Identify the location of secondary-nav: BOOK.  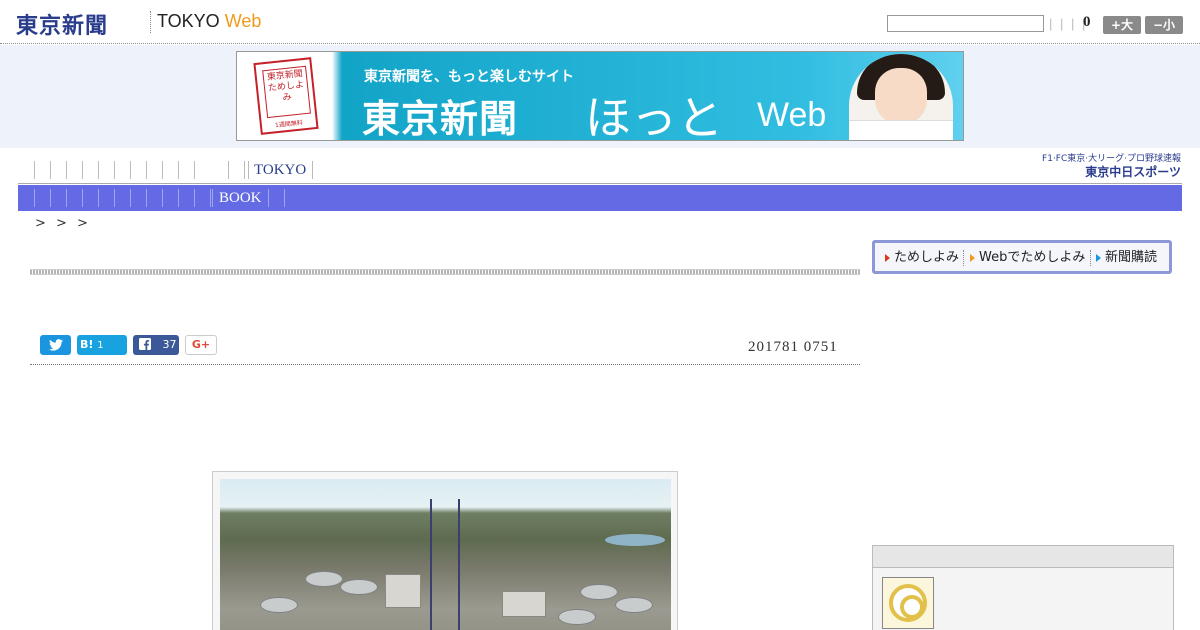
(600, 198).